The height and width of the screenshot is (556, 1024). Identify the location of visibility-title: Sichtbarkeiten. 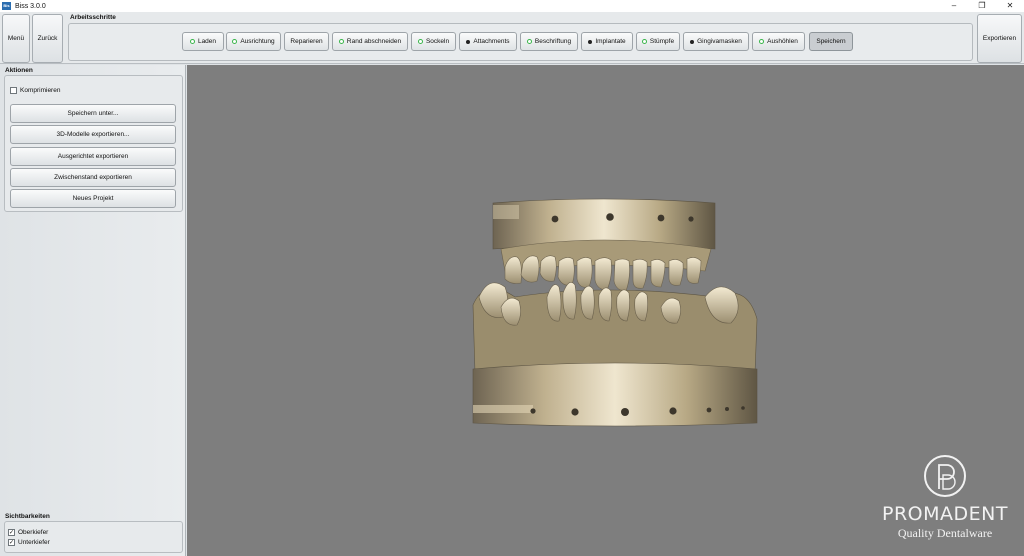
(27, 516).